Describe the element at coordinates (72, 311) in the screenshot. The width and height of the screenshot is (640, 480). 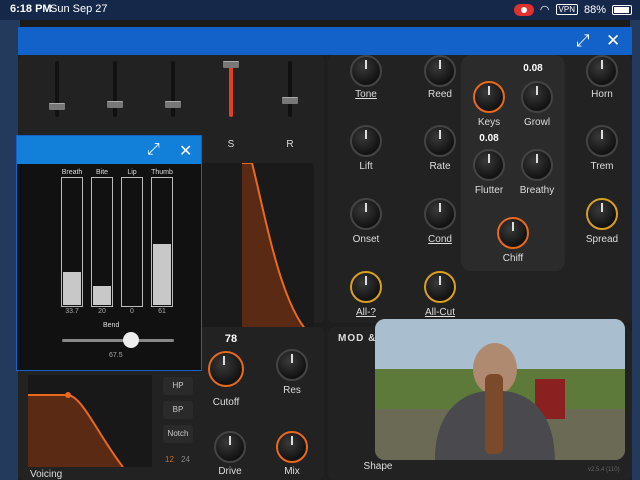
I see `breath-value: 33.7` at that location.